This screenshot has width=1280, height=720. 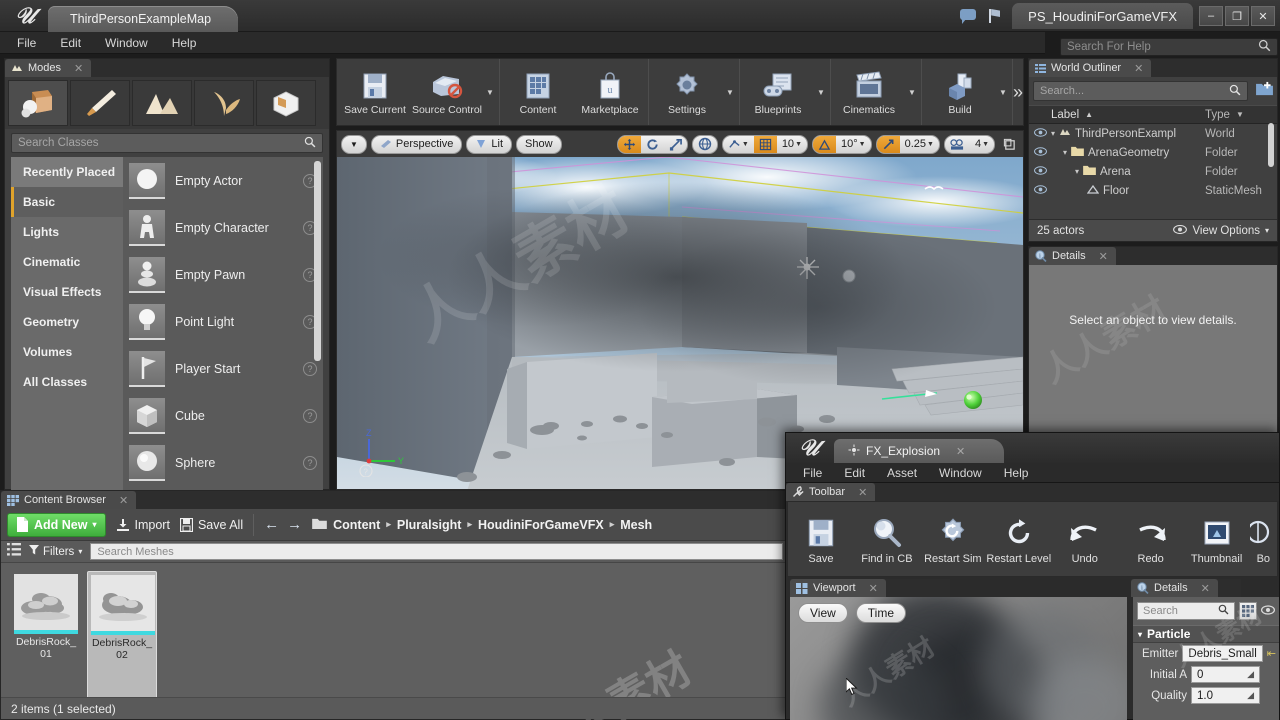 What do you see at coordinates (957, 144) in the screenshot?
I see `camera-speed-icon` at bounding box center [957, 144].